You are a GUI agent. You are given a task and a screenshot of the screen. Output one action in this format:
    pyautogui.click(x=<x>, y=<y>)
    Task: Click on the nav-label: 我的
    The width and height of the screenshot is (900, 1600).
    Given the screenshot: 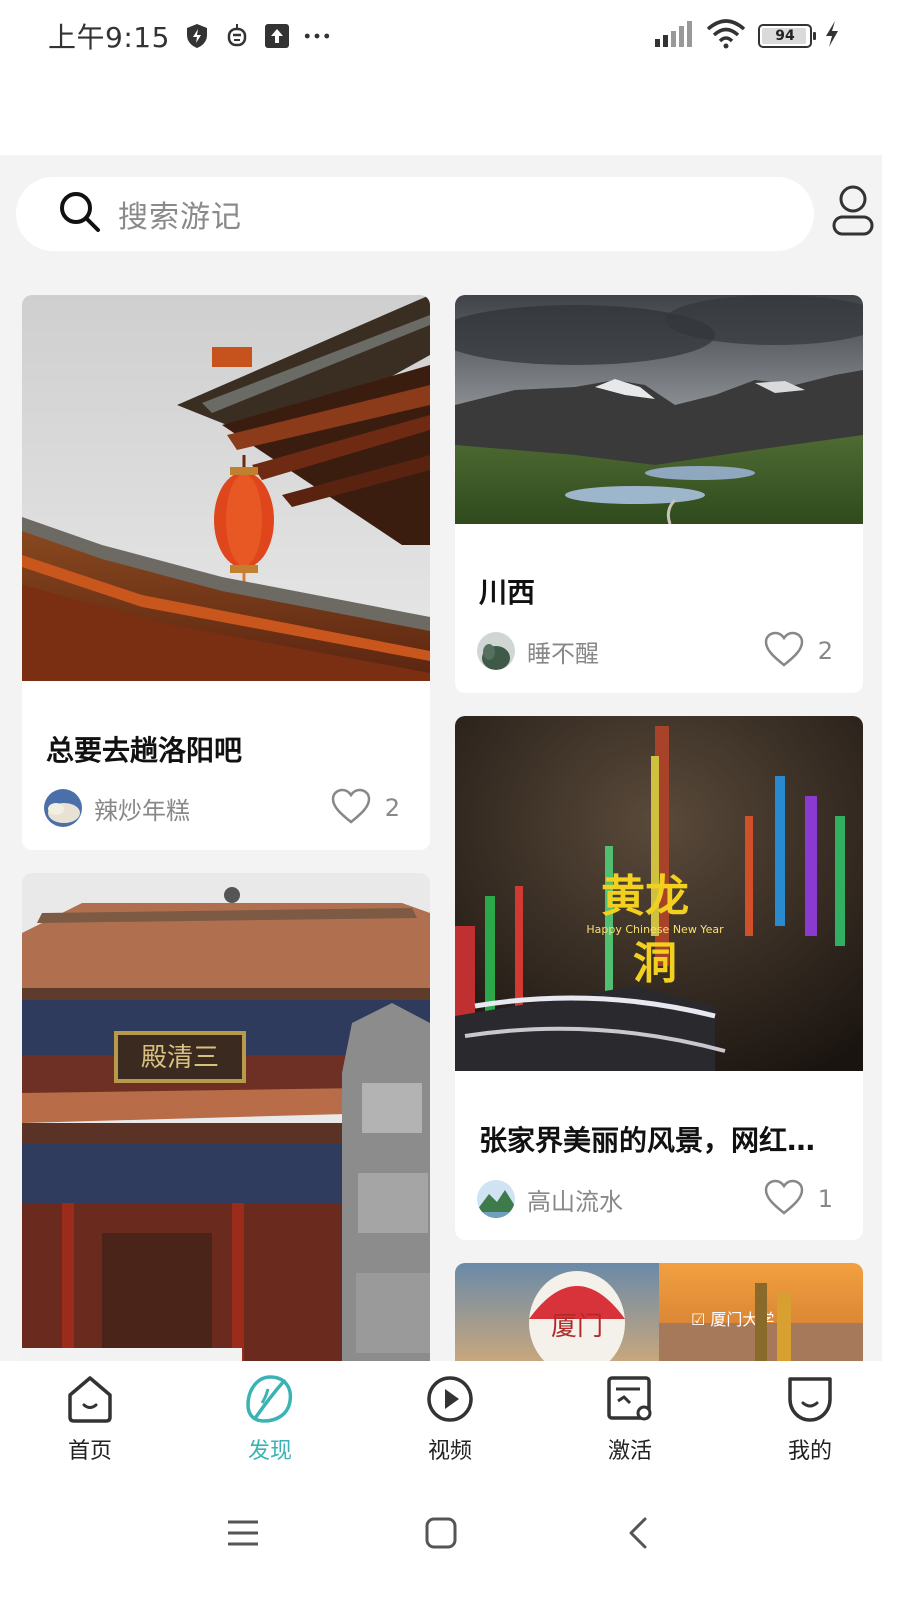 What is the action you would take?
    pyautogui.click(x=809, y=1451)
    